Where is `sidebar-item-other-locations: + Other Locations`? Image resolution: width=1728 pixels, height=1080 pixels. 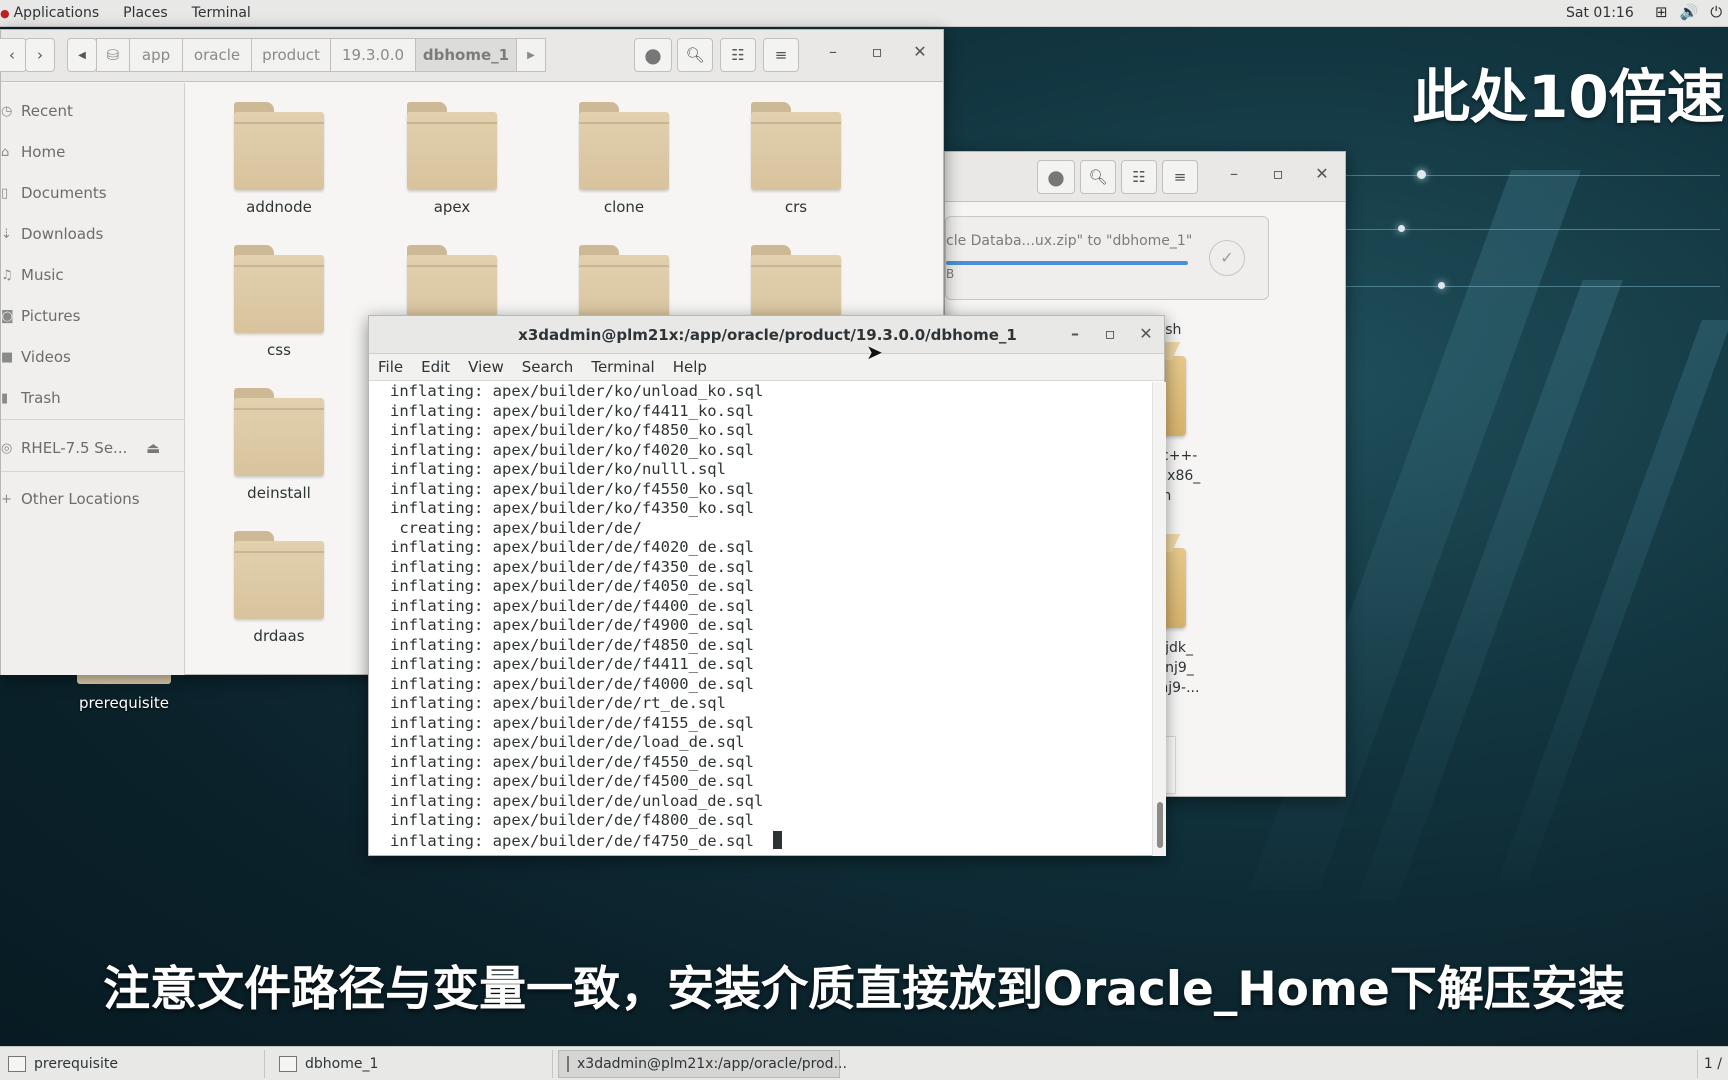 sidebar-item-other-locations: + Other Locations is located at coordinates (93, 499).